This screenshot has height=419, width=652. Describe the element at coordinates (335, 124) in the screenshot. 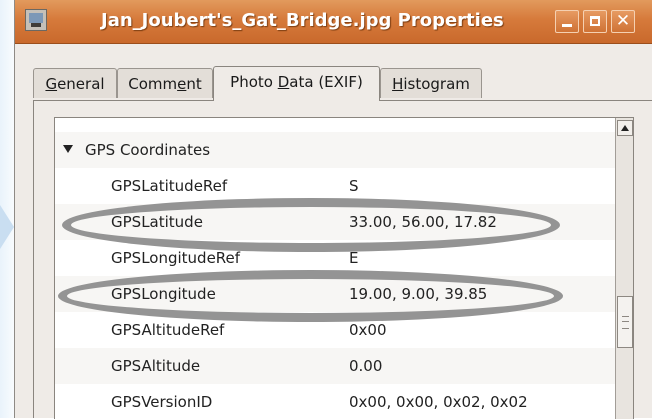

I see `tree-row-gaincontrol: GainControl Normal` at that location.